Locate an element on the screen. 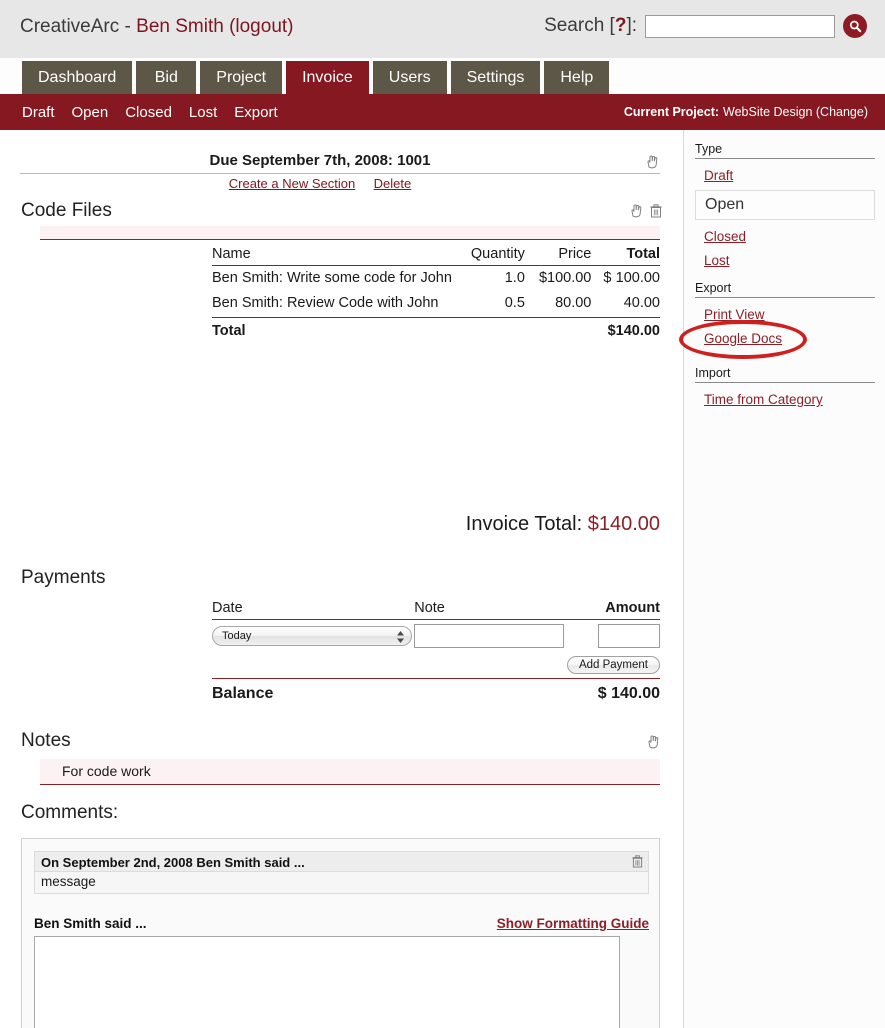 The width and height of the screenshot is (885, 1028). comment-textarea is located at coordinates (327, 982).